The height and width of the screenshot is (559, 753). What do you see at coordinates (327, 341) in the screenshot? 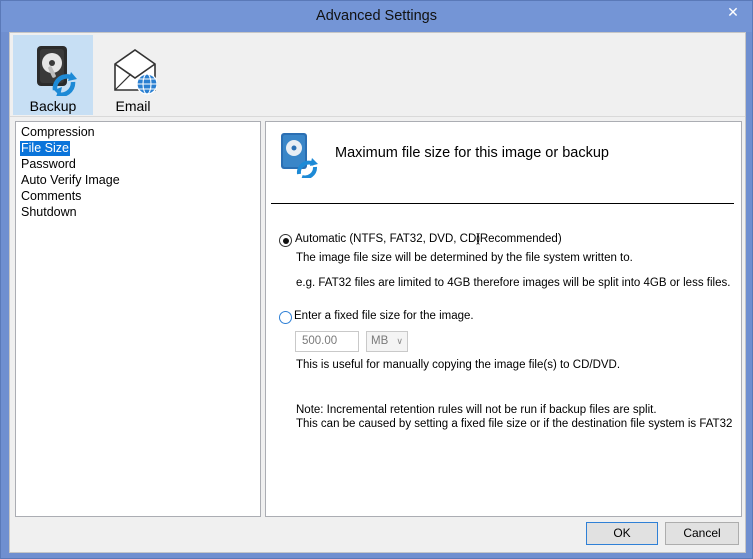
I see `file-size-input: 500.00` at bounding box center [327, 341].